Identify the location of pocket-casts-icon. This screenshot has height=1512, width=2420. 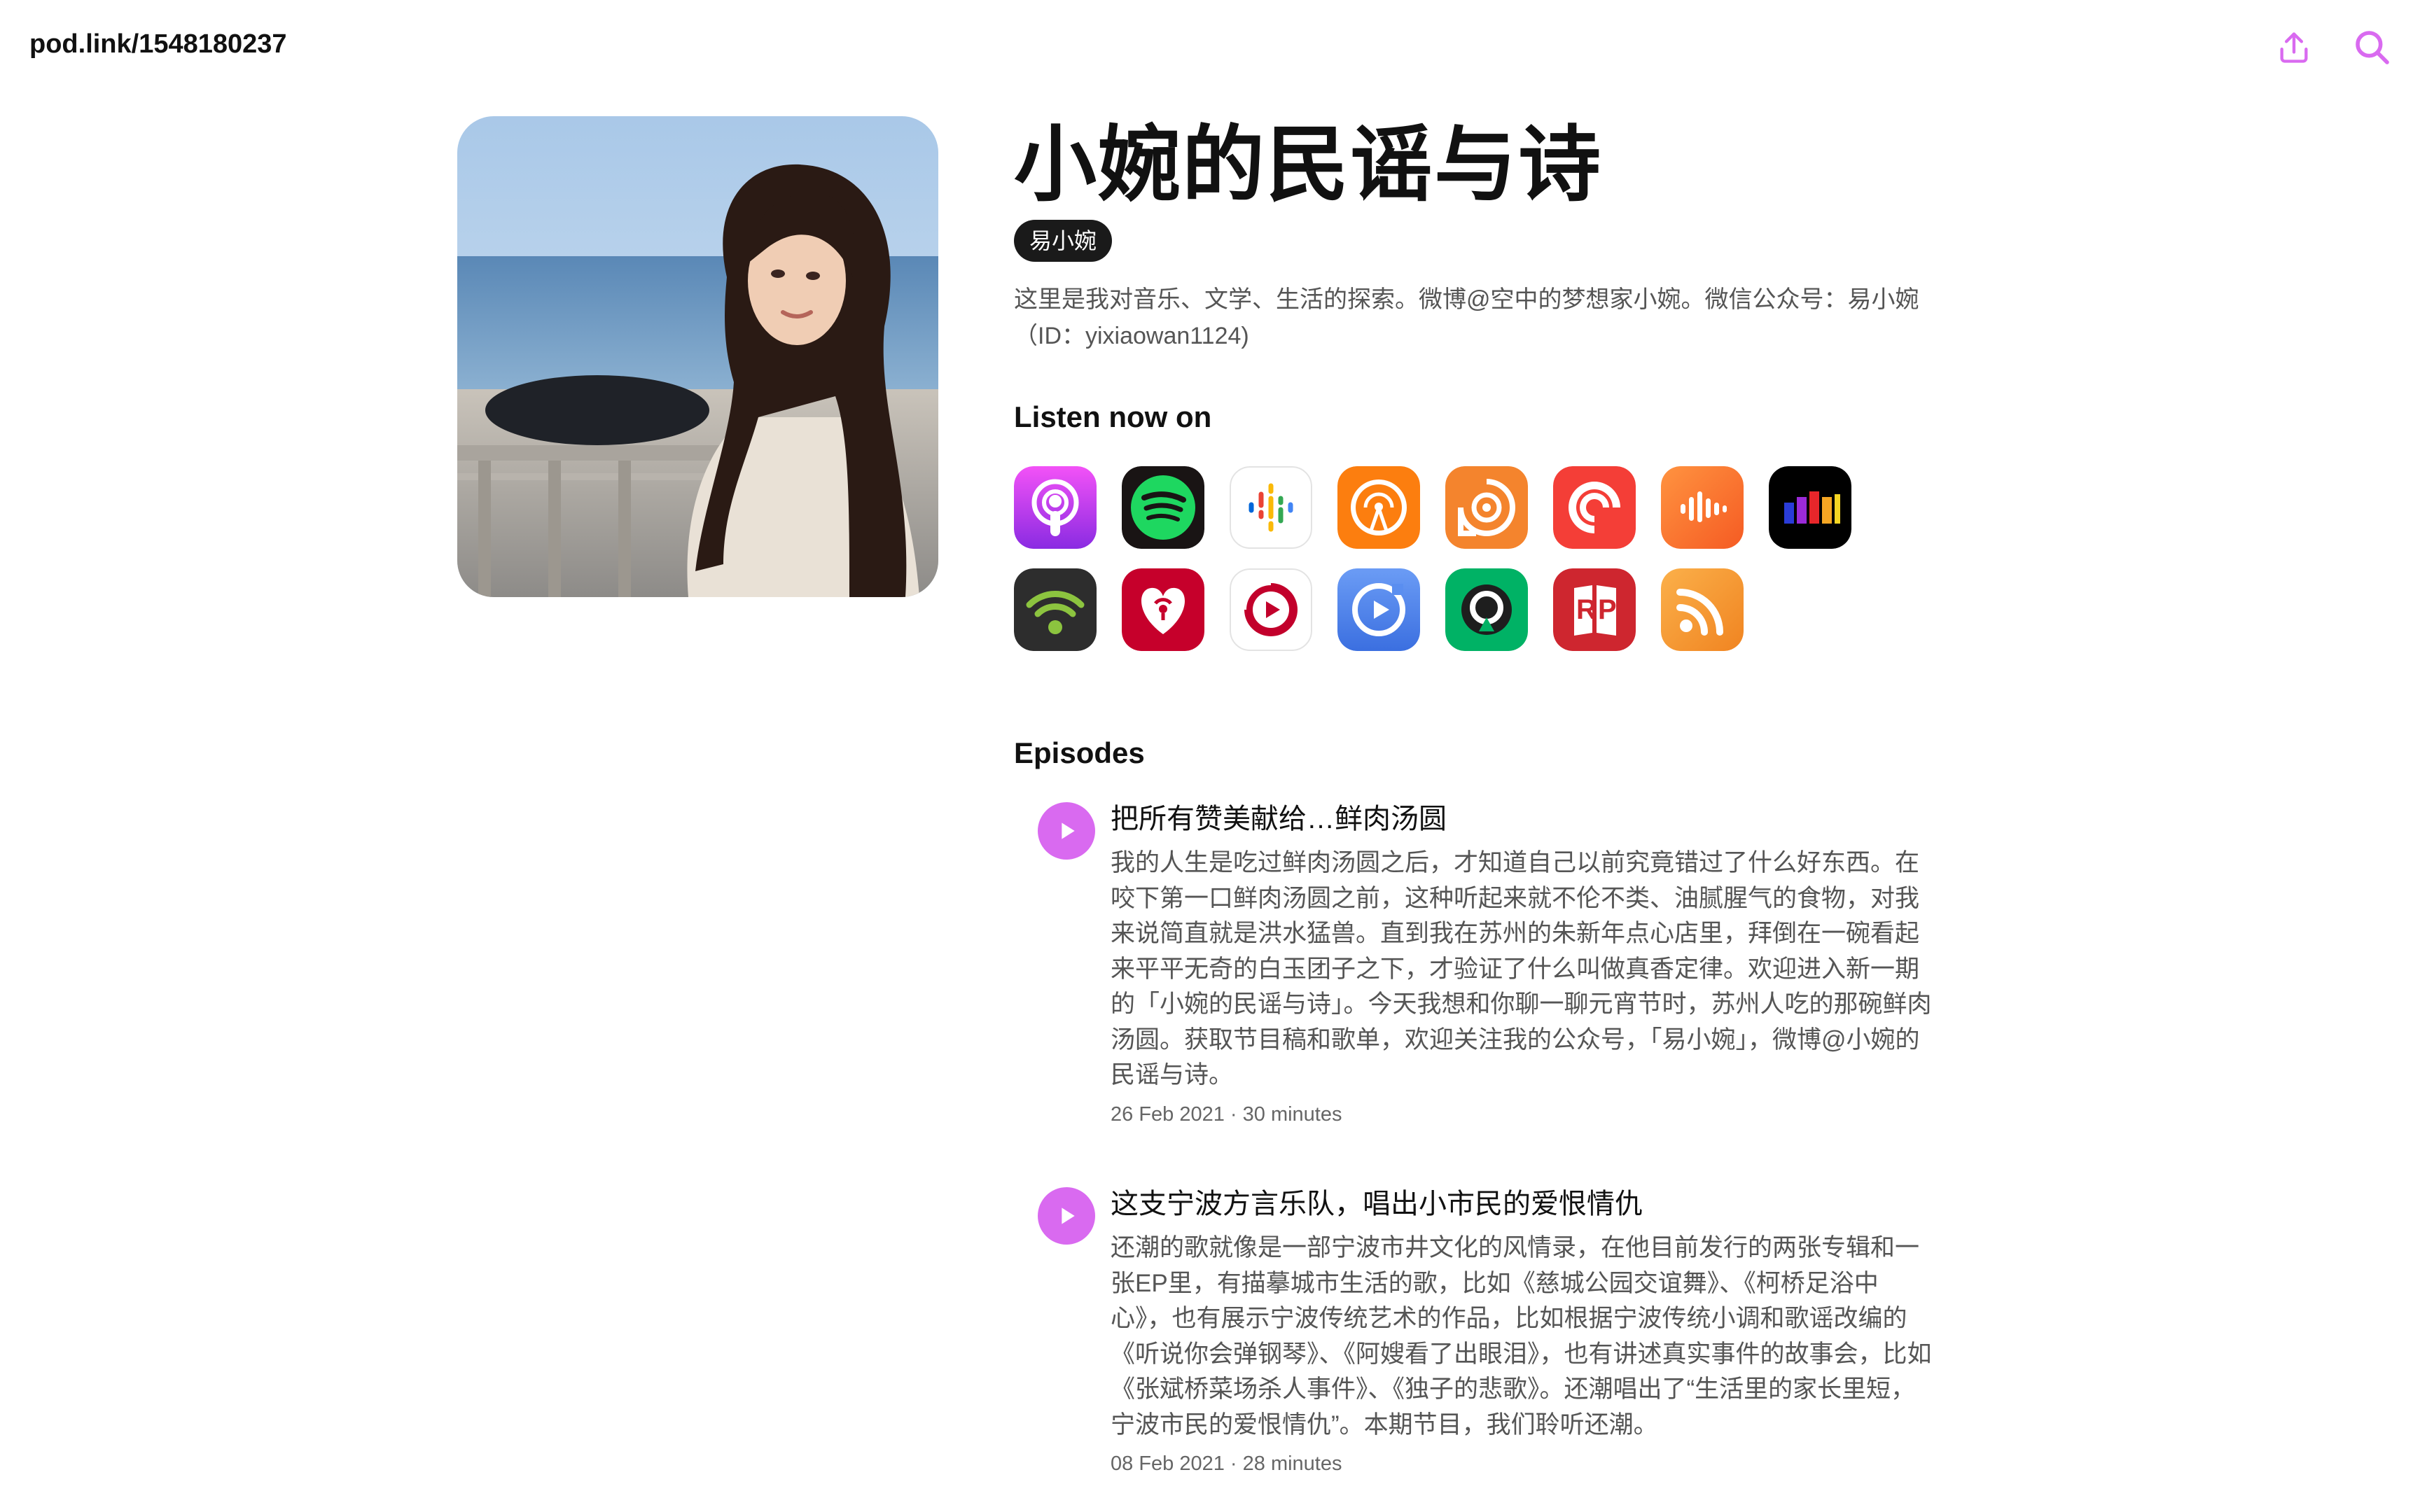
(1594, 507).